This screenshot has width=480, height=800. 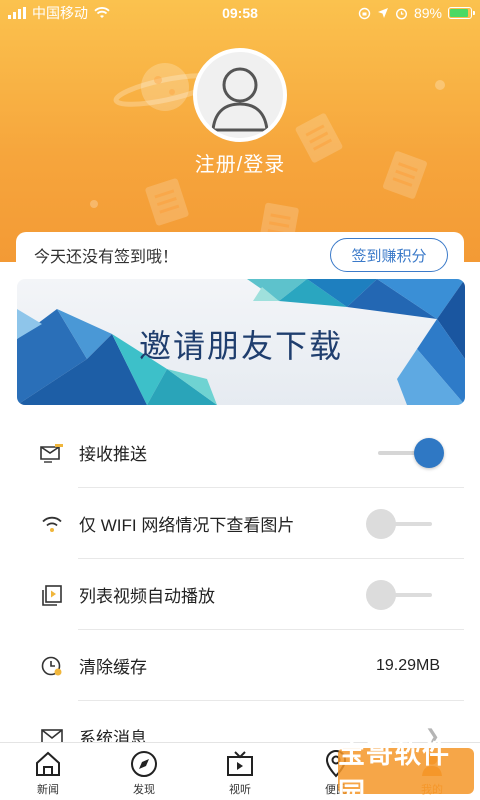 What do you see at coordinates (405, 524) in the screenshot?
I see `wifi-images-toggle` at bounding box center [405, 524].